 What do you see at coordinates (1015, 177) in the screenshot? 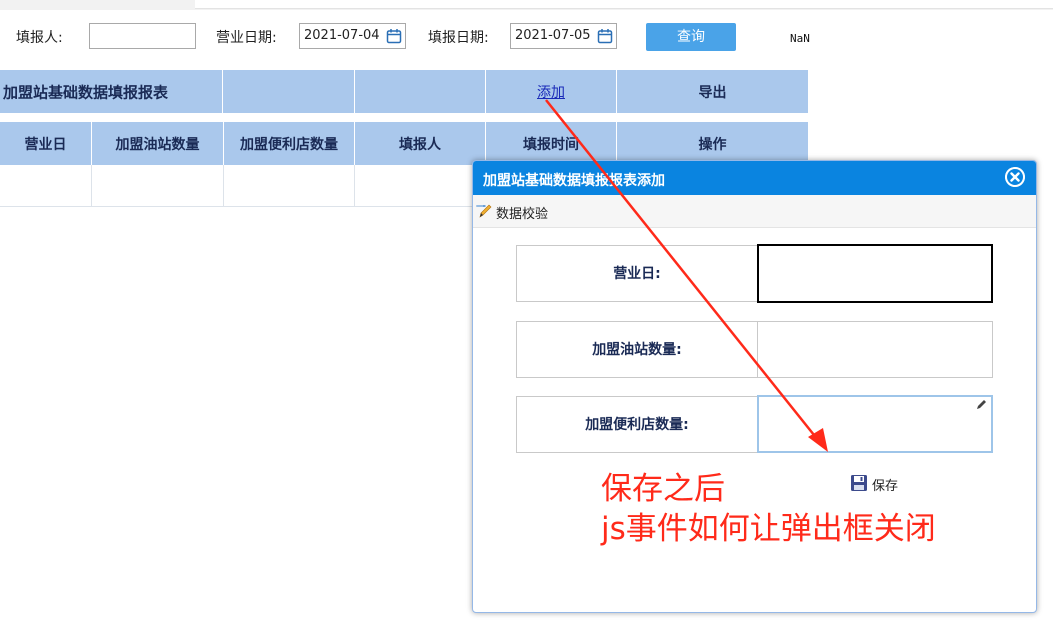
I see `close-icon` at bounding box center [1015, 177].